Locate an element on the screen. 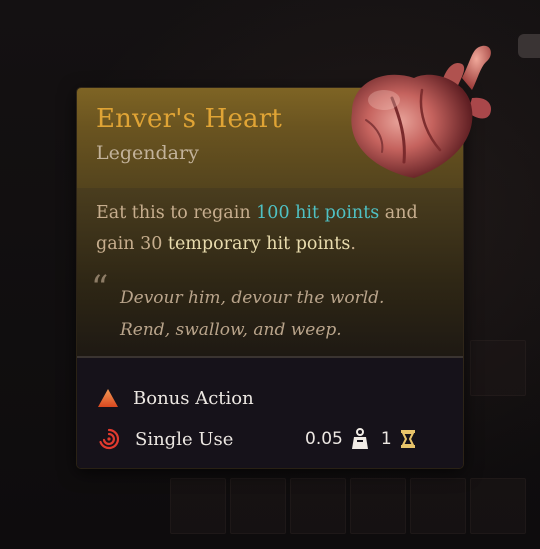 This screenshot has width=540, height=549. description-text: Eat this to regain is located at coordinates (176, 213).